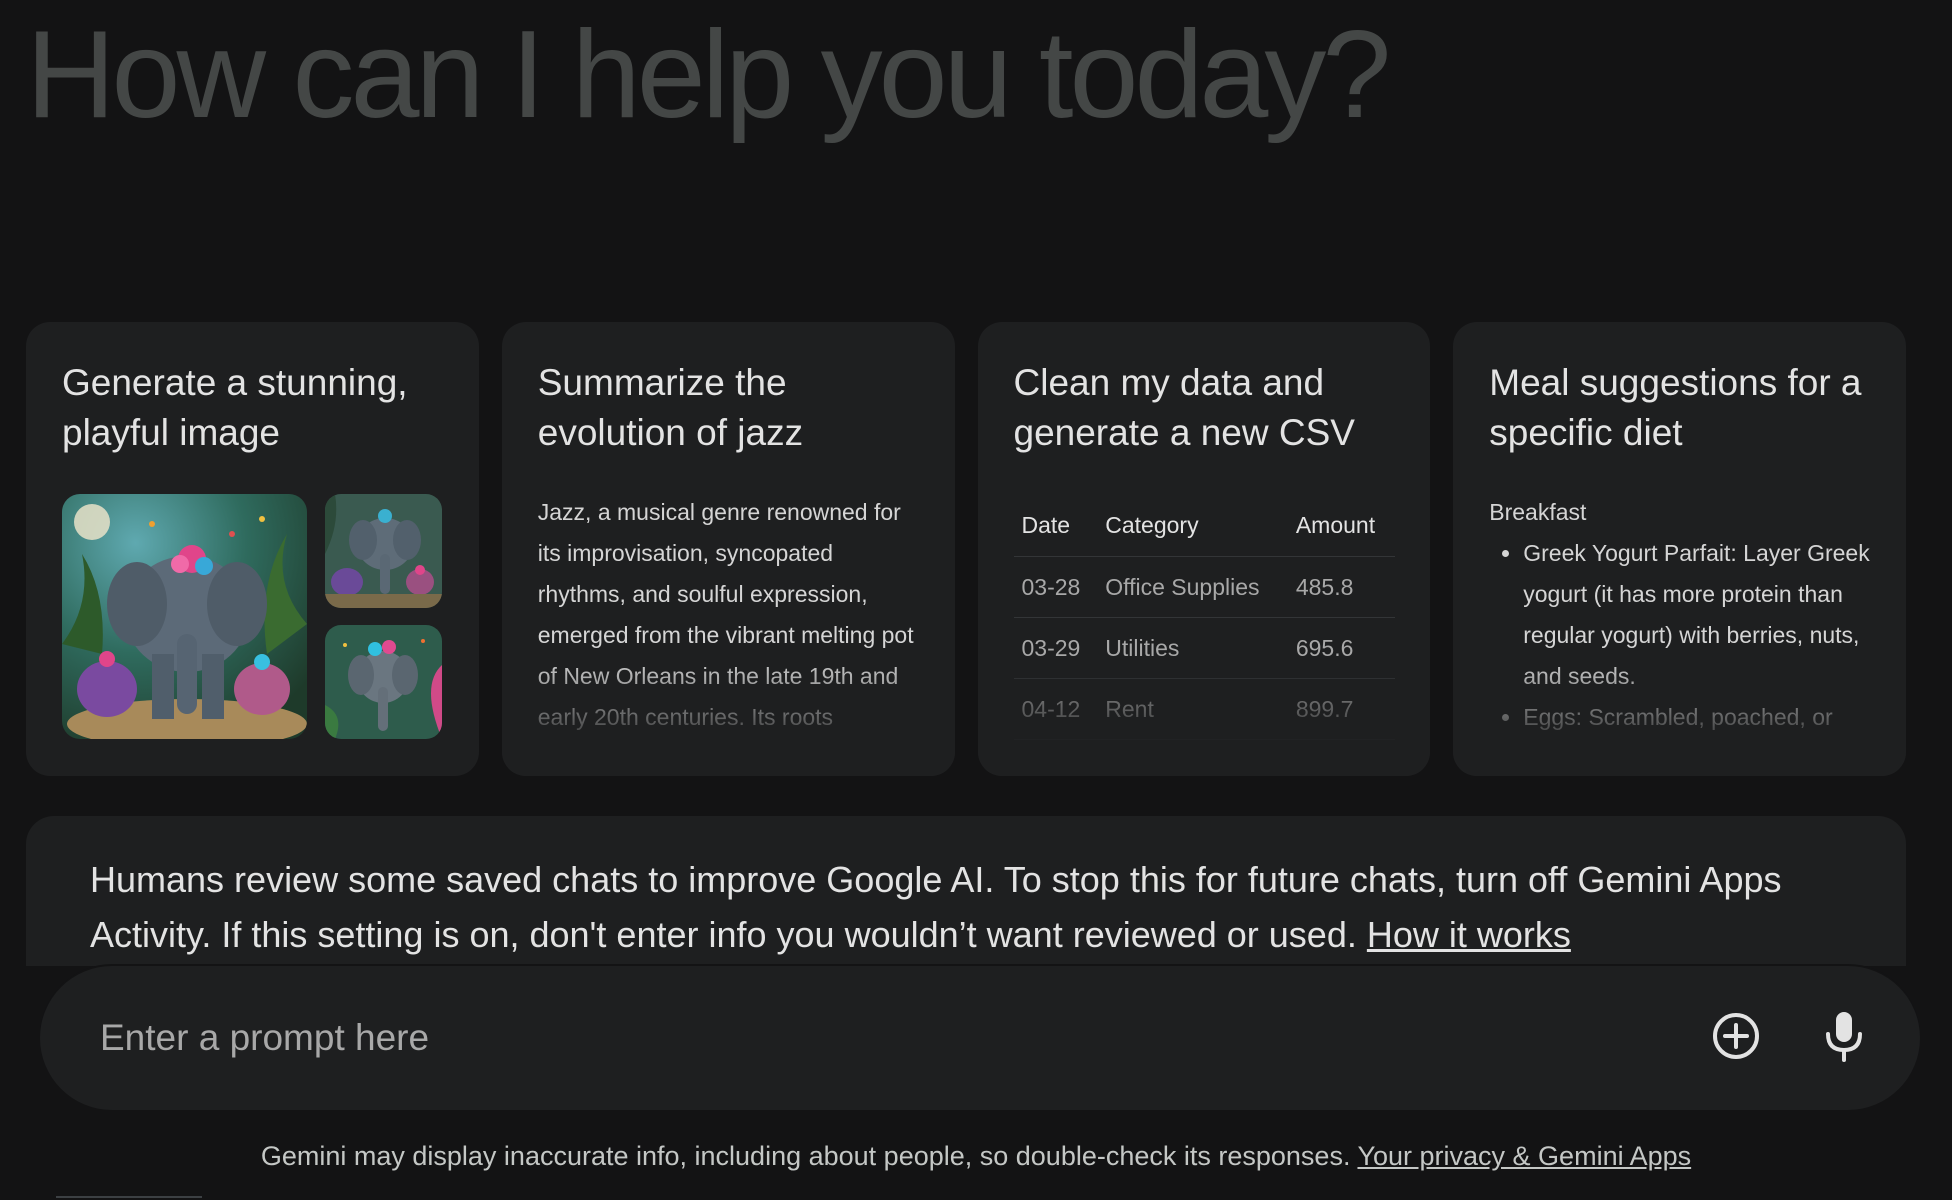  I want to click on privacy-link: Your privacy & Gemini Apps, so click(1524, 1156).